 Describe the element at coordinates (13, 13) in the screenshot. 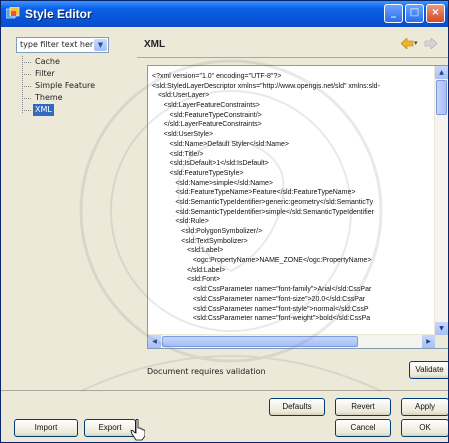

I see `style-editor-icon` at that location.